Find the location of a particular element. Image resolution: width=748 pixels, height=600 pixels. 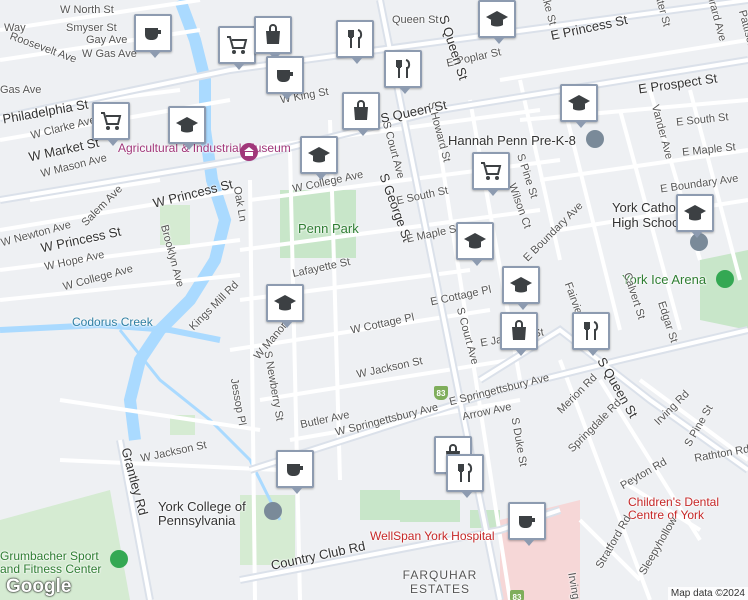

street-label: Gas Ave is located at coordinates (21, 90).